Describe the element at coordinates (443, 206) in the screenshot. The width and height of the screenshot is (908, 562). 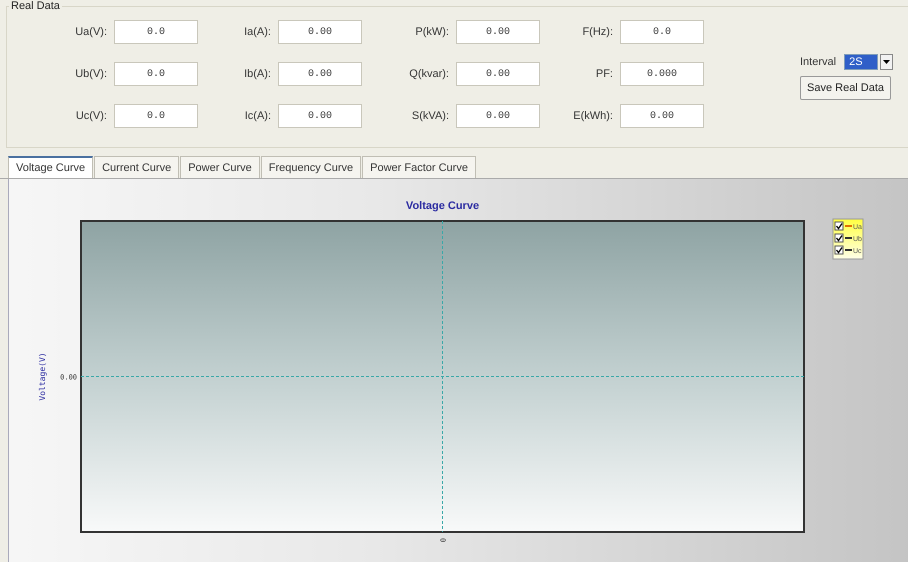
I see `chart-title: Voltage Curve` at that location.